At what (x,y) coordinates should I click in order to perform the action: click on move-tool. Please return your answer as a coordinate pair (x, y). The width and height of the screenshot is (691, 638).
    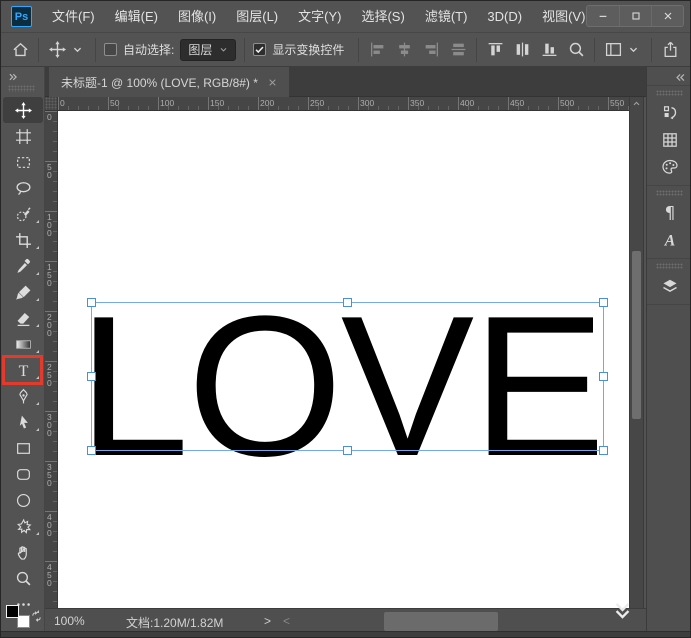
    Looking at the image, I should click on (23, 110).